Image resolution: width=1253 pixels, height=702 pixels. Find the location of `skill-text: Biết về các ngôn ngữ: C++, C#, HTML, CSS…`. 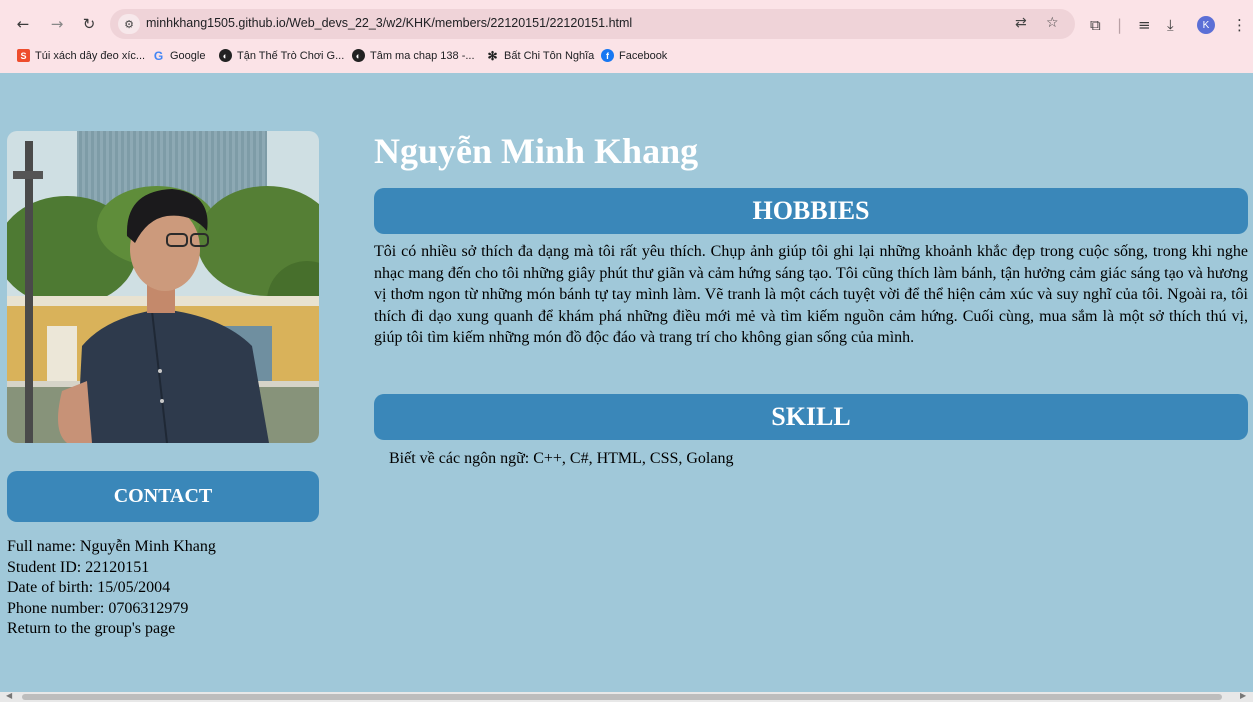

skill-text: Biết về các ngôn ngữ: C++, C#, HTML, CSS… is located at coordinates (561, 458).